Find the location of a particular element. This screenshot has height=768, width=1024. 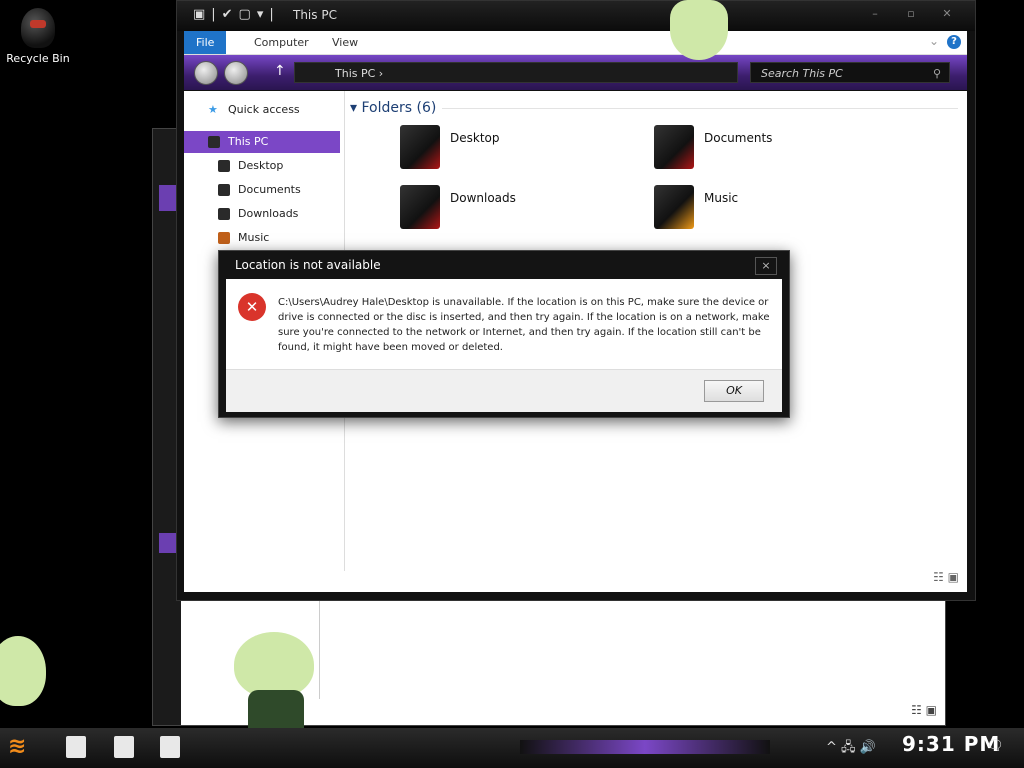

sidebar-item-music: Music is located at coordinates (279, 238).